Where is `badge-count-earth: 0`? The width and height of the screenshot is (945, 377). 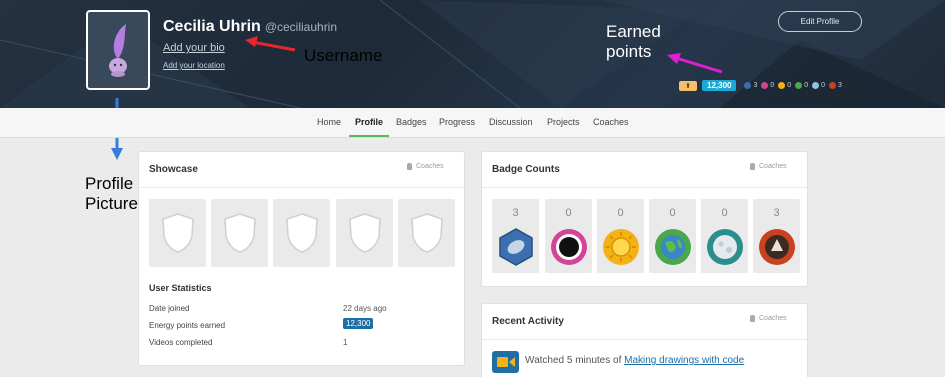 badge-count-earth: 0 is located at coordinates (620, 236).